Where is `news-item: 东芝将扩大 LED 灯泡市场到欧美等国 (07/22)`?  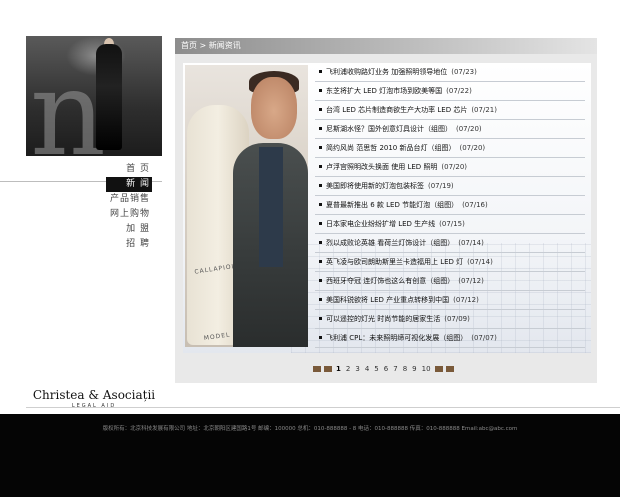 news-item: 东芝将扩大 LED 灯泡市场到欧美等国 (07/22) is located at coordinates (450, 91).